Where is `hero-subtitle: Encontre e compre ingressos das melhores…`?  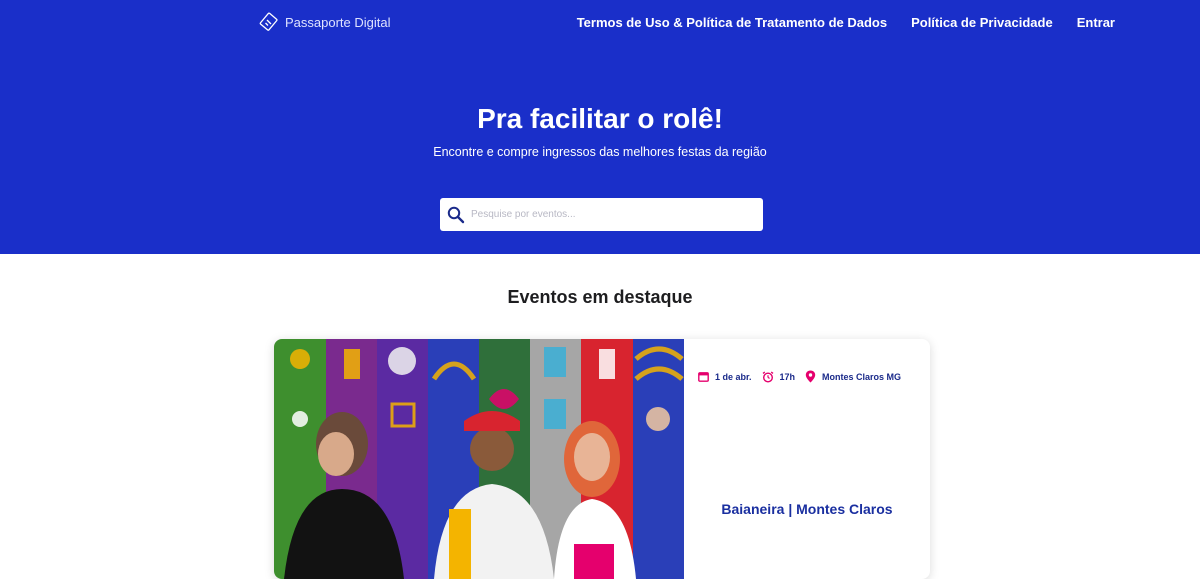 hero-subtitle: Encontre e compre ingressos das melhores… is located at coordinates (600, 152).